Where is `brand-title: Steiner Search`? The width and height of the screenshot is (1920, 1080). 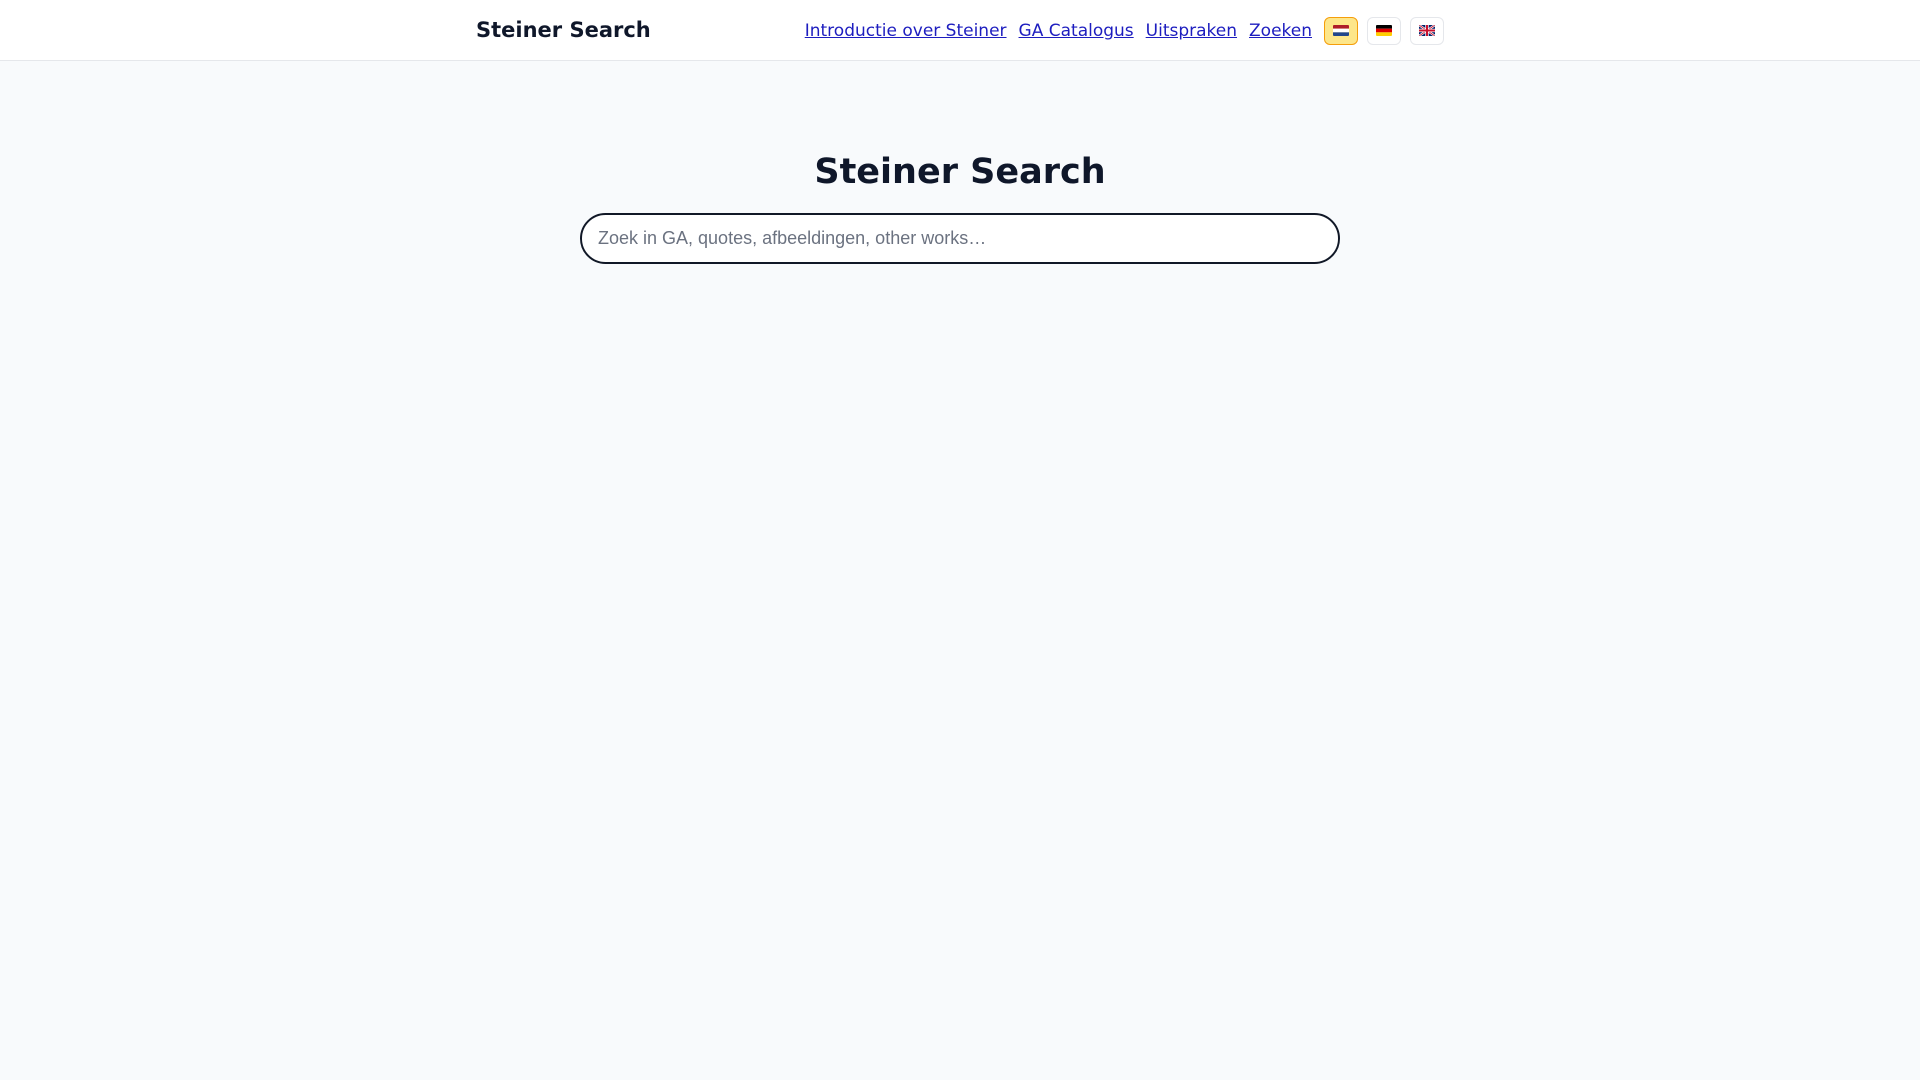
brand-title: Steiner Search is located at coordinates (563, 30).